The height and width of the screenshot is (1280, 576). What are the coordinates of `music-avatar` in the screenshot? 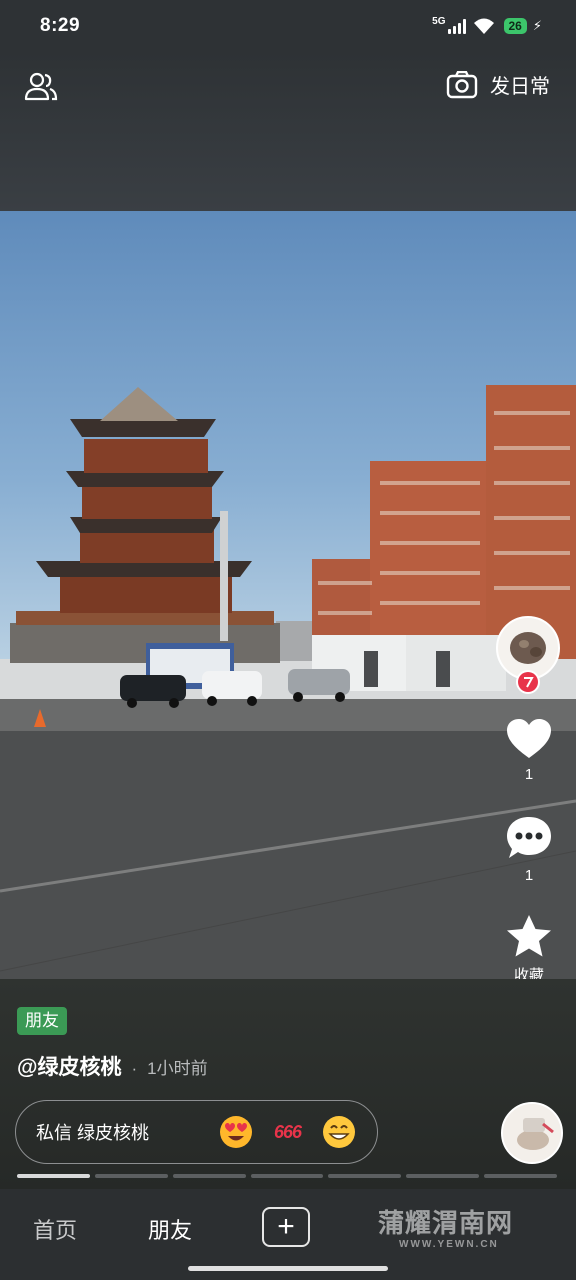 It's located at (532, 1133).